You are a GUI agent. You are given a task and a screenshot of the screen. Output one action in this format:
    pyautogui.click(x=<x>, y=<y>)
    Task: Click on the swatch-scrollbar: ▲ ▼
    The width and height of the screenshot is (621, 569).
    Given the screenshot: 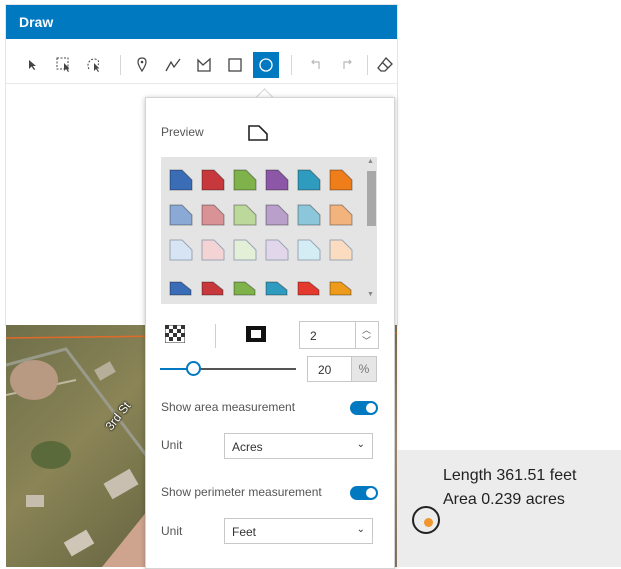 What is the action you would take?
    pyautogui.click(x=371, y=230)
    